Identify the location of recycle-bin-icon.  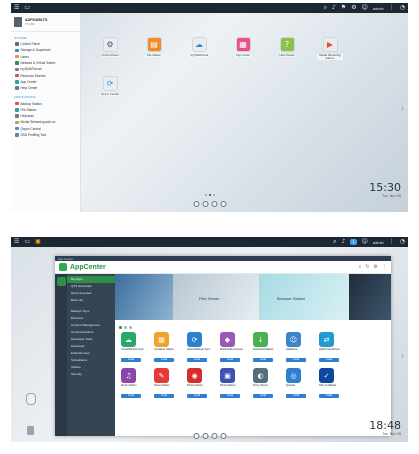
(30, 430).